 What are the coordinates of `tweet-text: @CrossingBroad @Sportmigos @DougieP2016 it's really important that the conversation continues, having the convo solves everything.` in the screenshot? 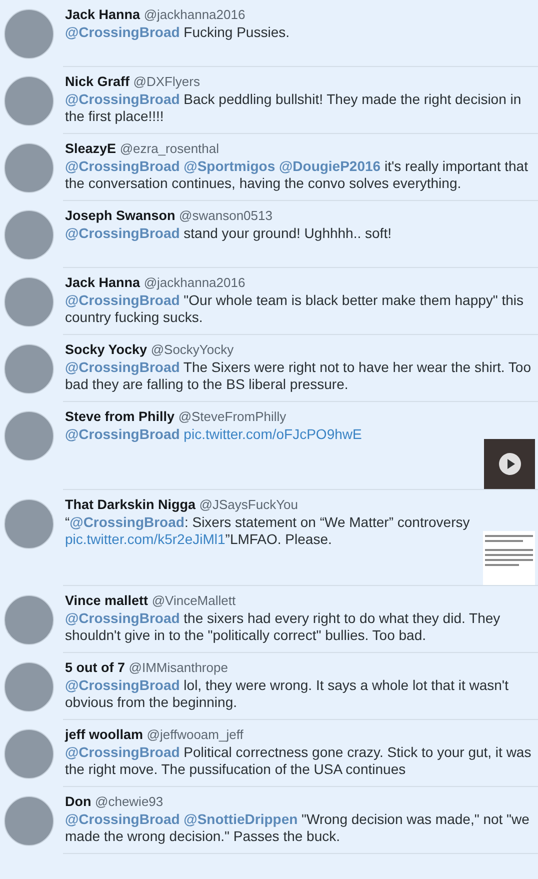 It's located at (297, 175).